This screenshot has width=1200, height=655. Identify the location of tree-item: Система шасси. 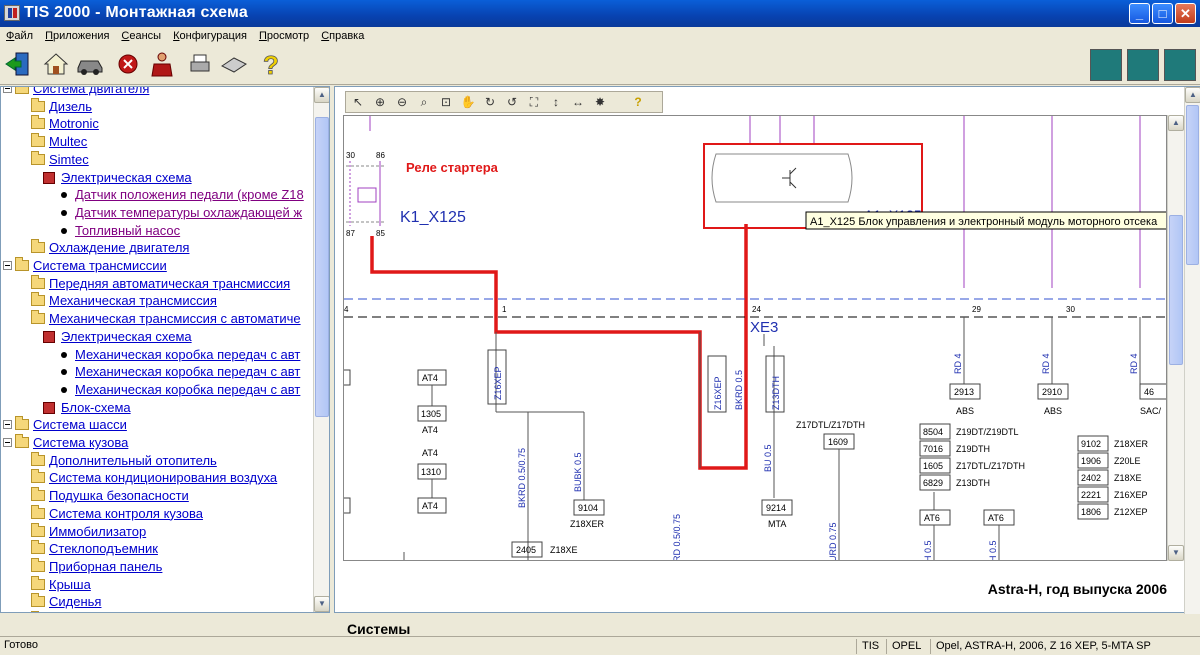
(80, 424).